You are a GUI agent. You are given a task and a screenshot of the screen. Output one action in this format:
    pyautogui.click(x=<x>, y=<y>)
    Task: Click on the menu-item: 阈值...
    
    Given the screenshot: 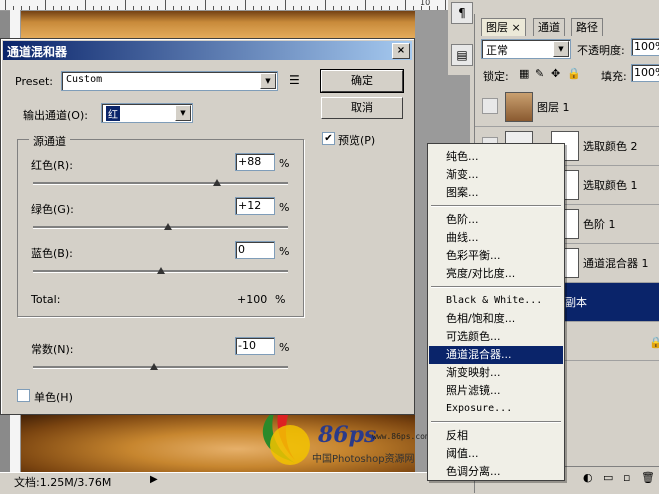 What is the action you would take?
    pyautogui.click(x=496, y=454)
    